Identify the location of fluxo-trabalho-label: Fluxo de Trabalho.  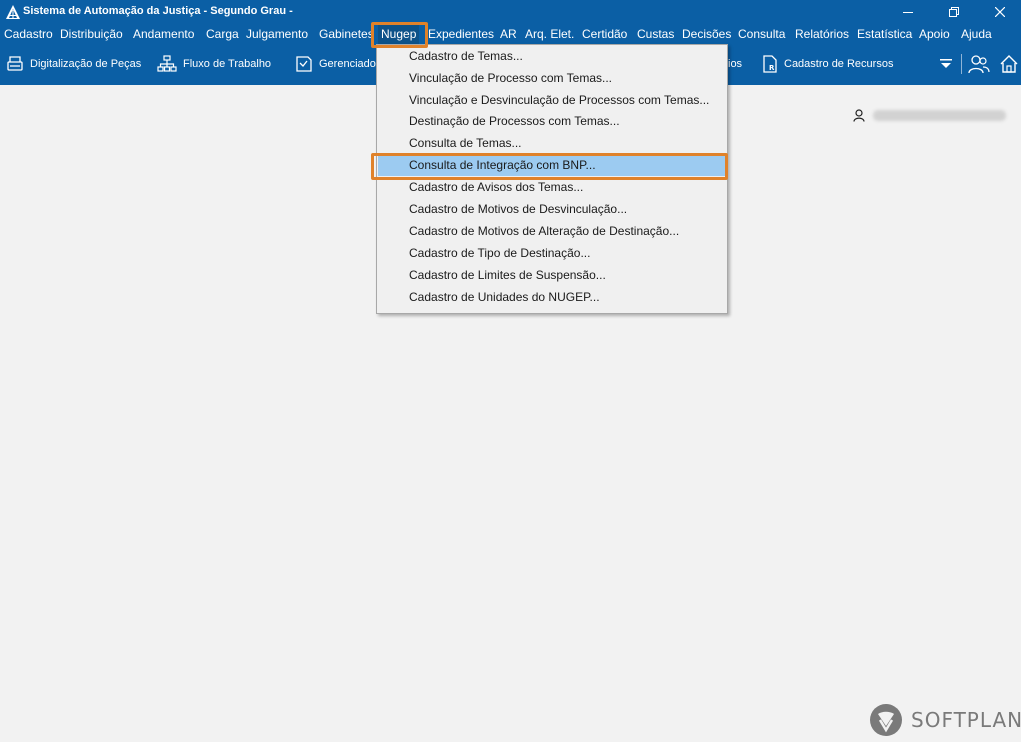
(227, 64).